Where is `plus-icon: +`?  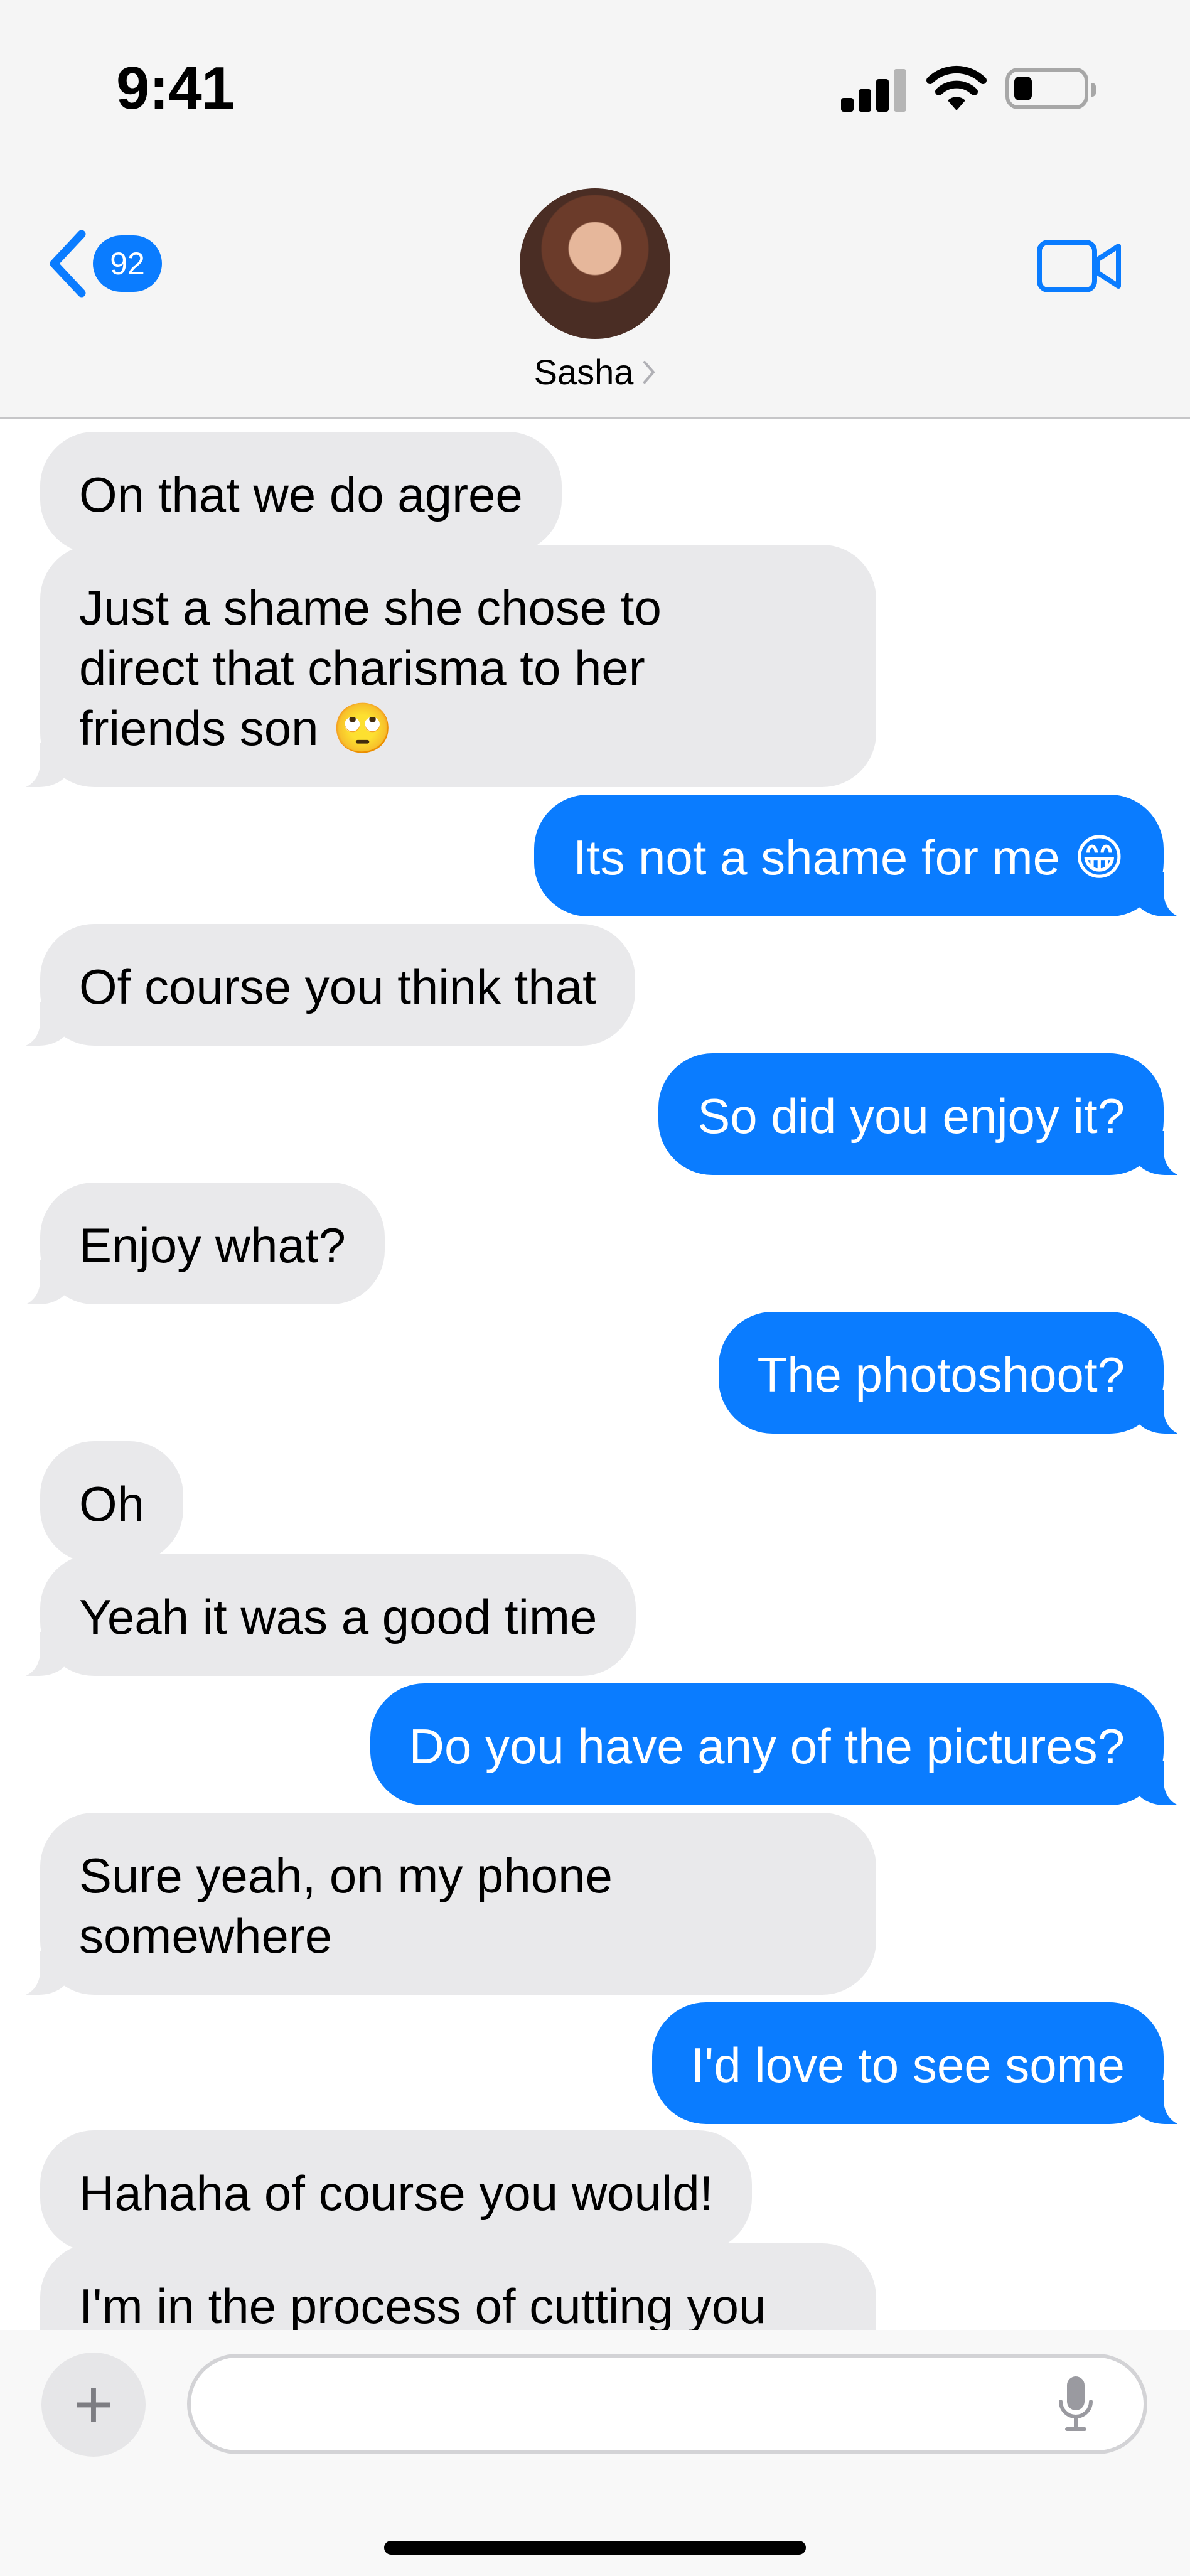
plus-icon: + is located at coordinates (93, 2404).